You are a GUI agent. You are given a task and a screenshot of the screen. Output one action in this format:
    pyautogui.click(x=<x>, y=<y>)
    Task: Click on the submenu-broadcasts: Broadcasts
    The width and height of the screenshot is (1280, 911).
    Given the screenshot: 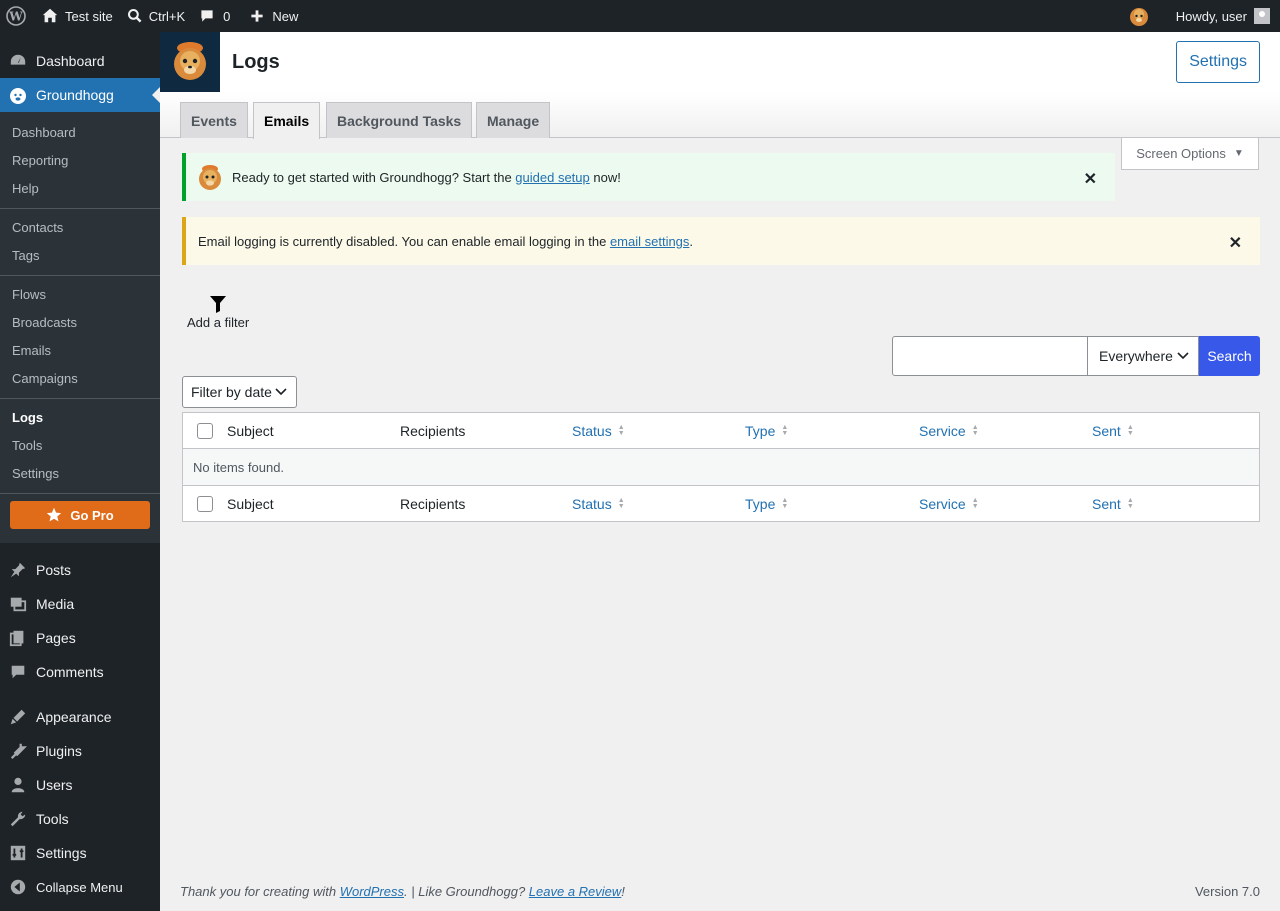 What is the action you would take?
    pyautogui.click(x=80, y=323)
    